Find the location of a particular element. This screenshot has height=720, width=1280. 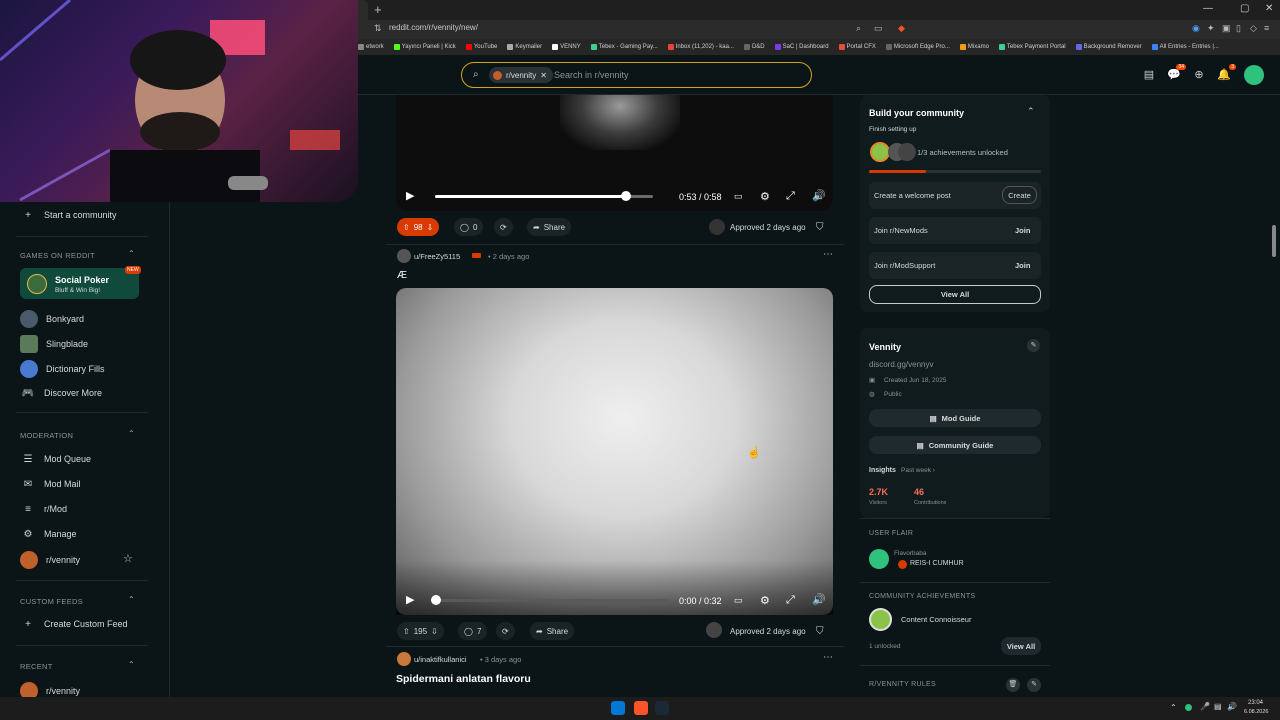

maximize-button: ▢ is located at coordinates (1244, 8).